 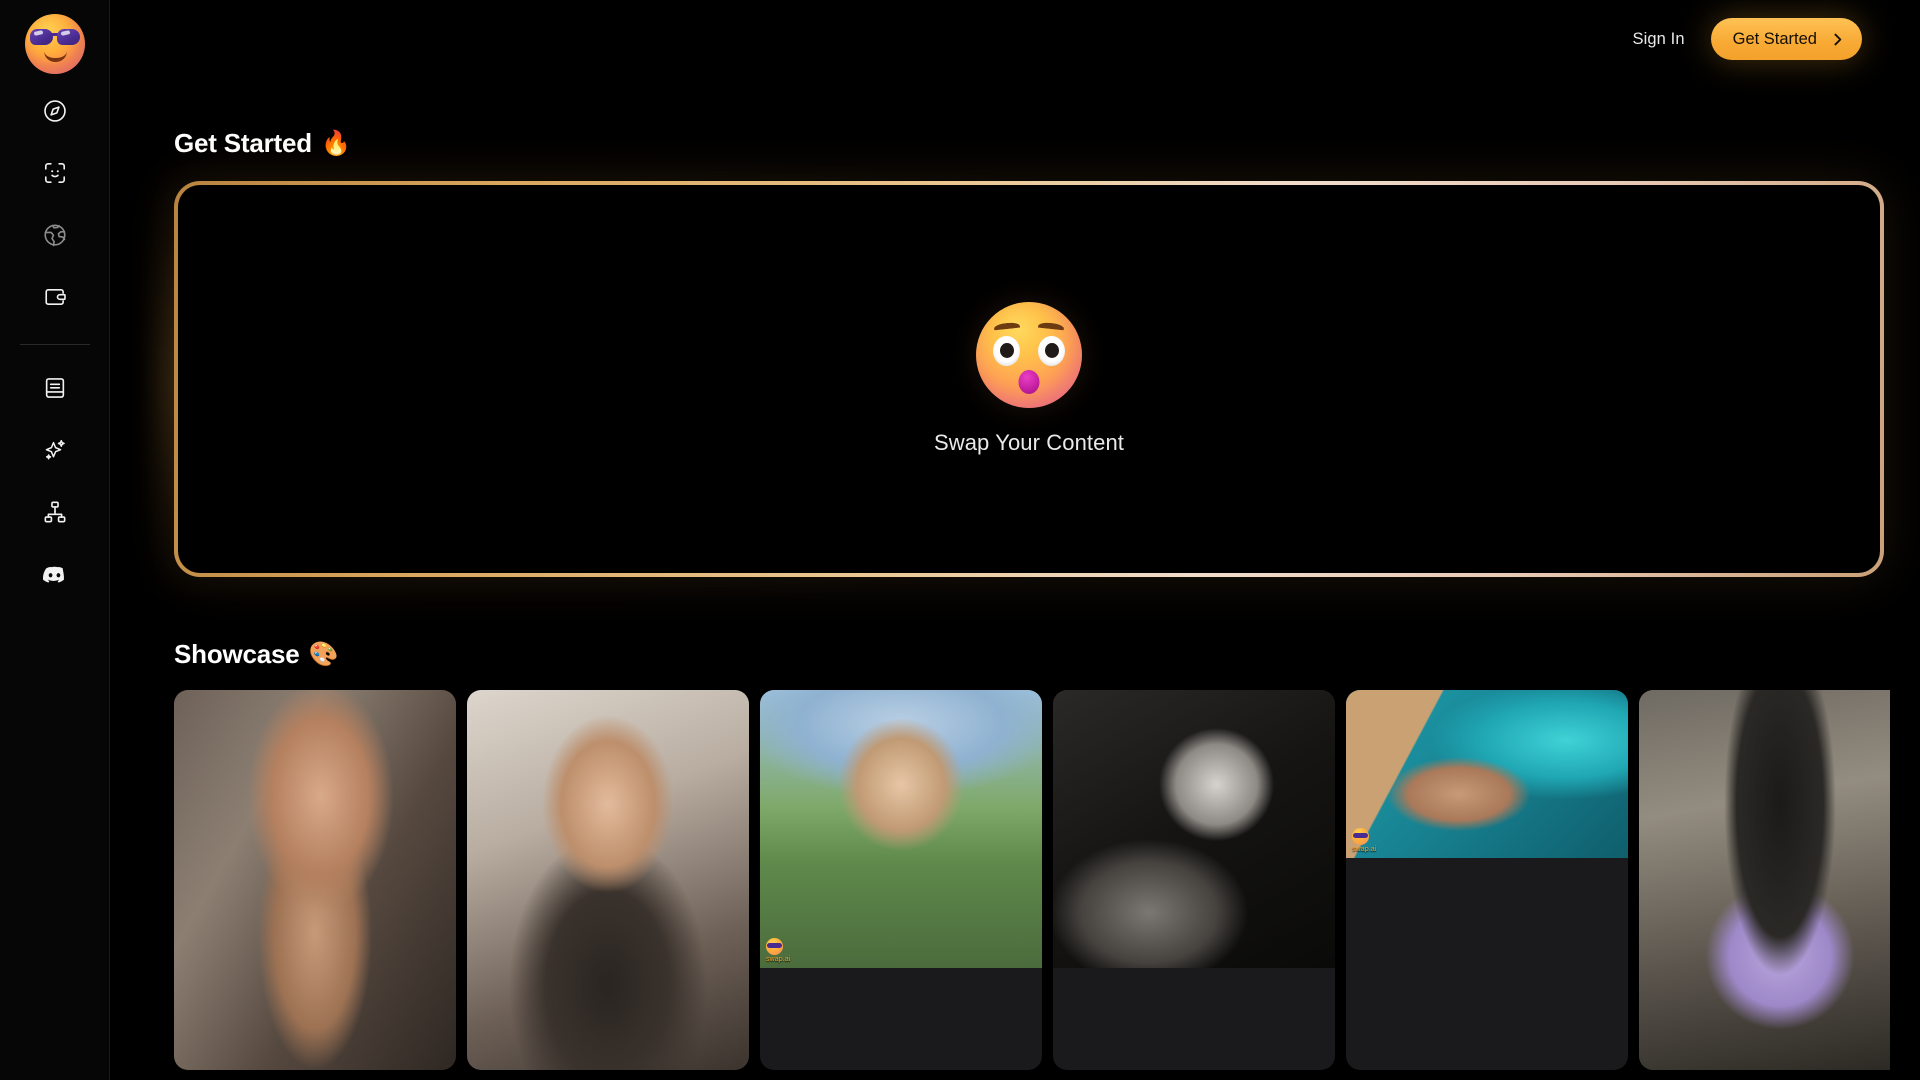 I want to click on emoji-pupil-left, so click(x=1006, y=350).